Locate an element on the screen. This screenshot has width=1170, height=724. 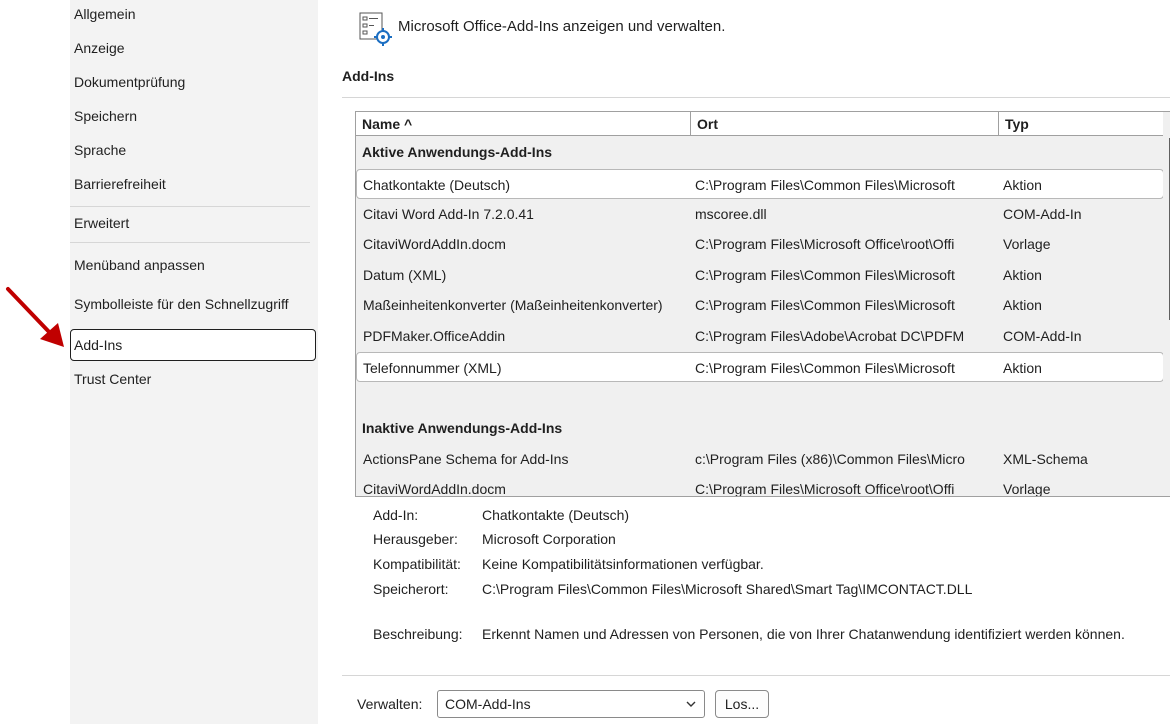
detail-publisher-value: Microsoft Corporation is located at coordinates (549, 539).